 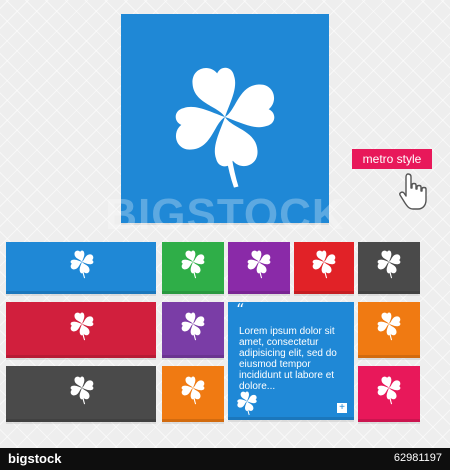 I want to click on clover-tile-violet, so click(x=193, y=330).